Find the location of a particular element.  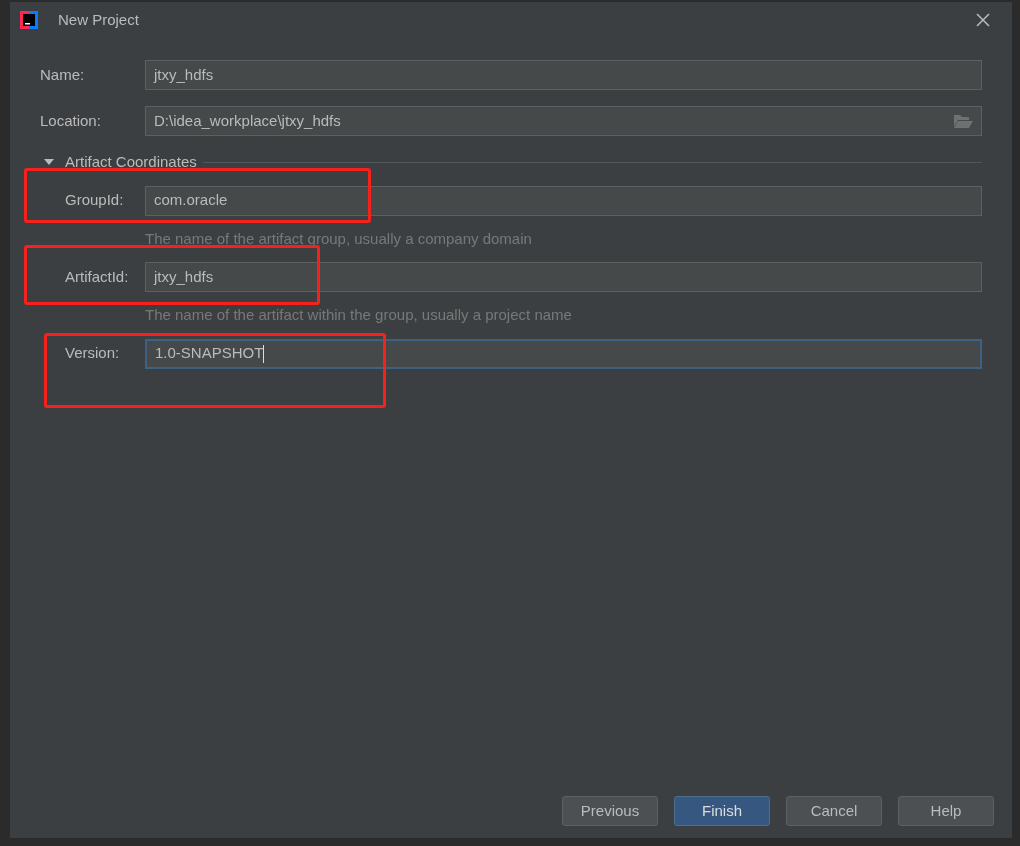

field-label: Version: is located at coordinates (93, 353).